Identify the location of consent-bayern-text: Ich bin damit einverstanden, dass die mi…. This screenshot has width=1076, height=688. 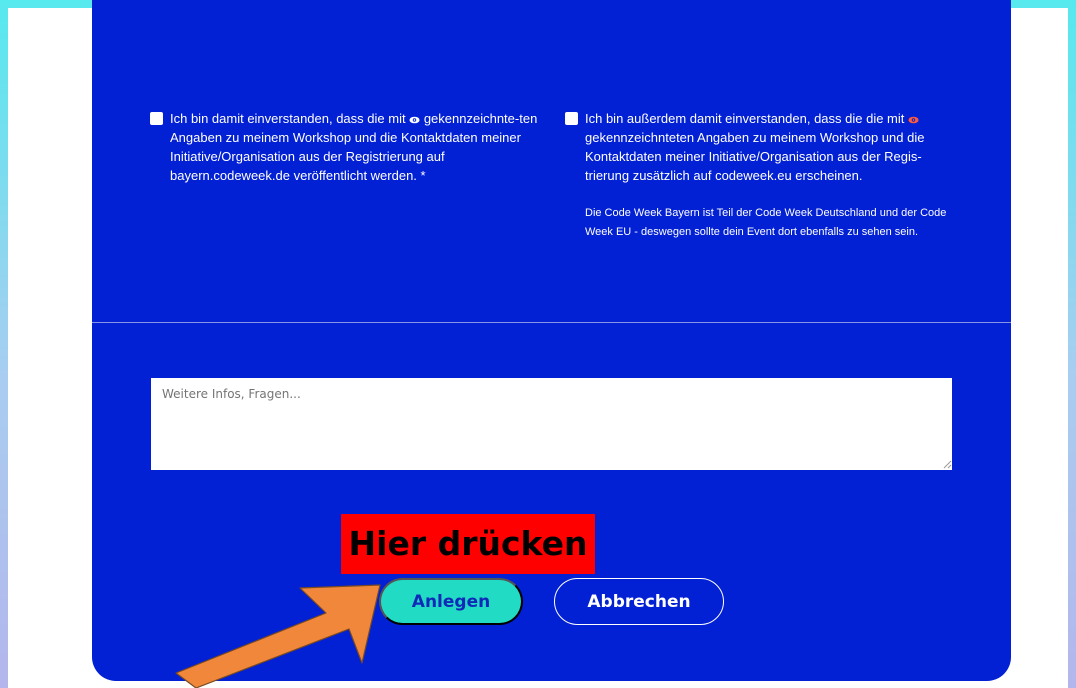
(354, 147).